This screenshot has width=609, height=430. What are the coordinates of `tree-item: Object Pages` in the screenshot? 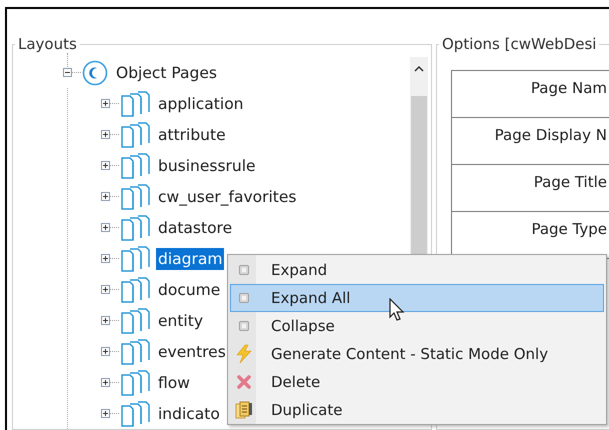 It's located at (167, 73).